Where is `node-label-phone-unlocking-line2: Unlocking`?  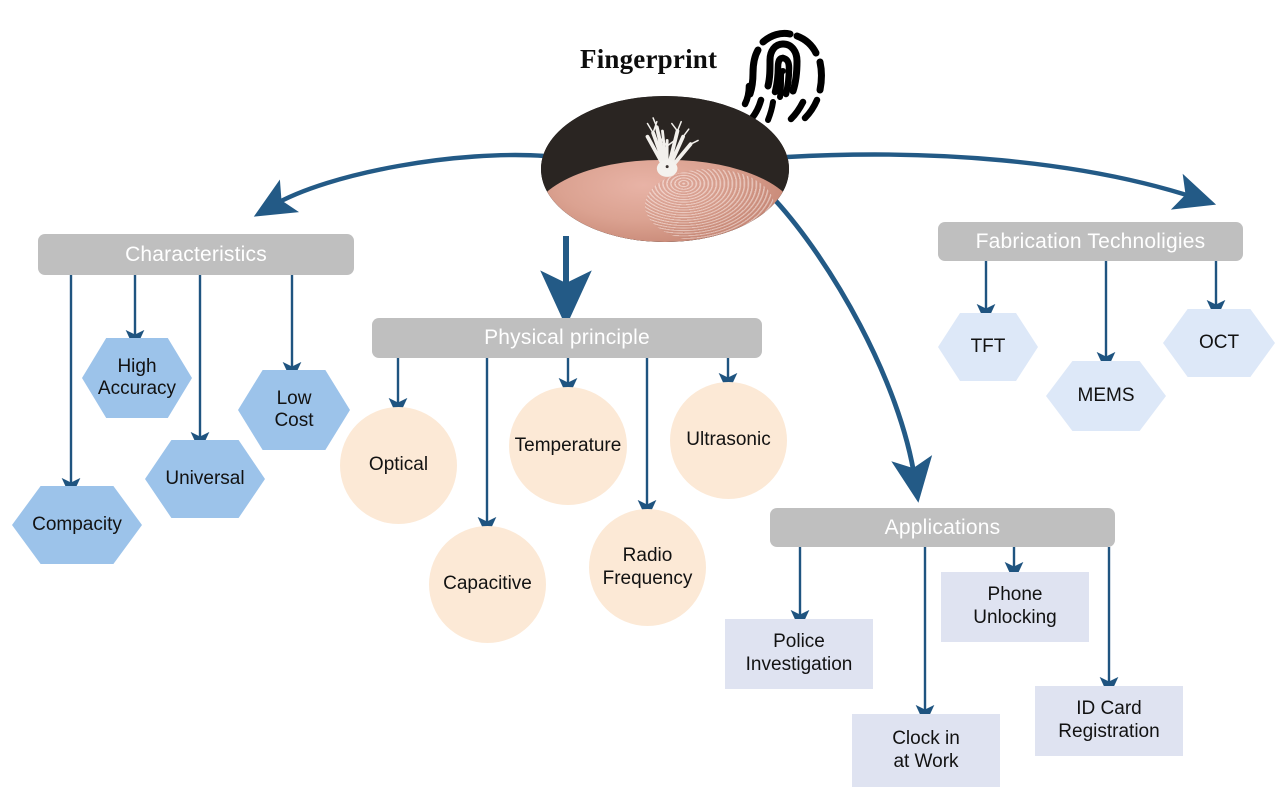
node-label-phone-unlocking-line2: Unlocking is located at coordinates (1015, 617).